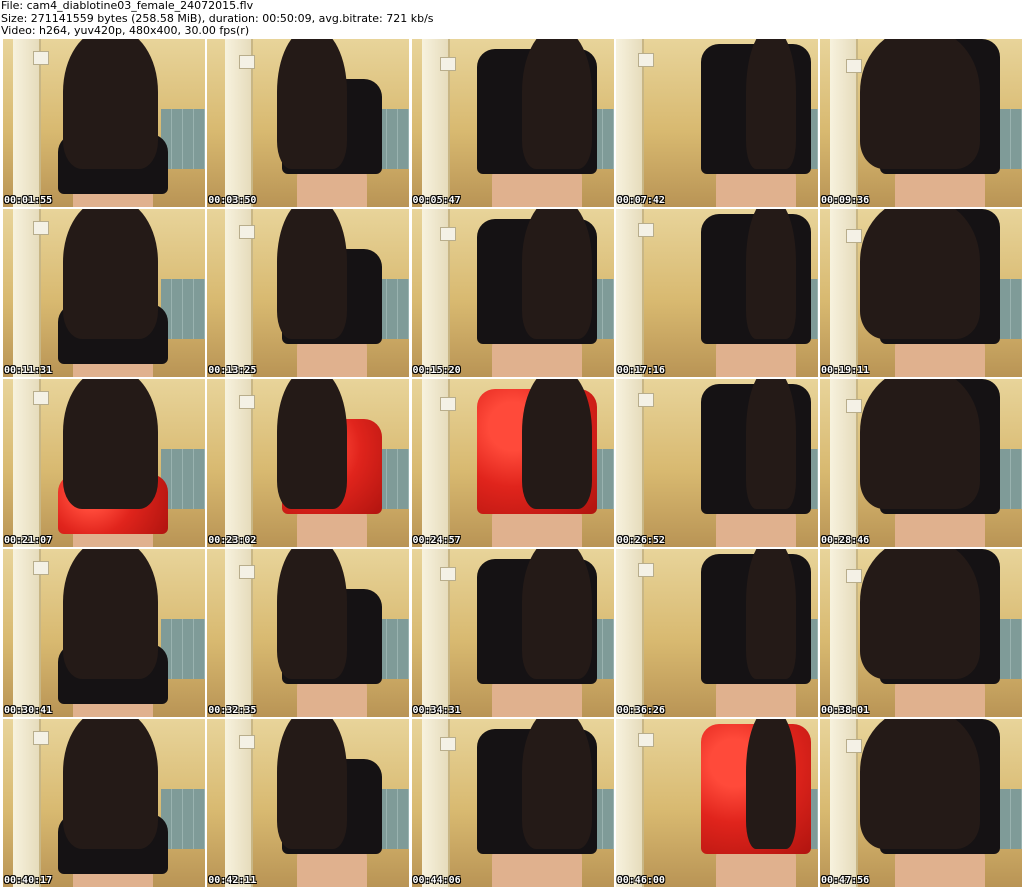  I want to click on video-frame-thumbnail: 00:07:42, so click(716, 123).